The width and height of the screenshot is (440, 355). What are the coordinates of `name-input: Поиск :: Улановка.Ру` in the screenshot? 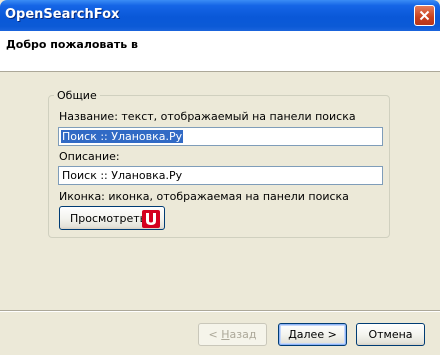 It's located at (220, 136).